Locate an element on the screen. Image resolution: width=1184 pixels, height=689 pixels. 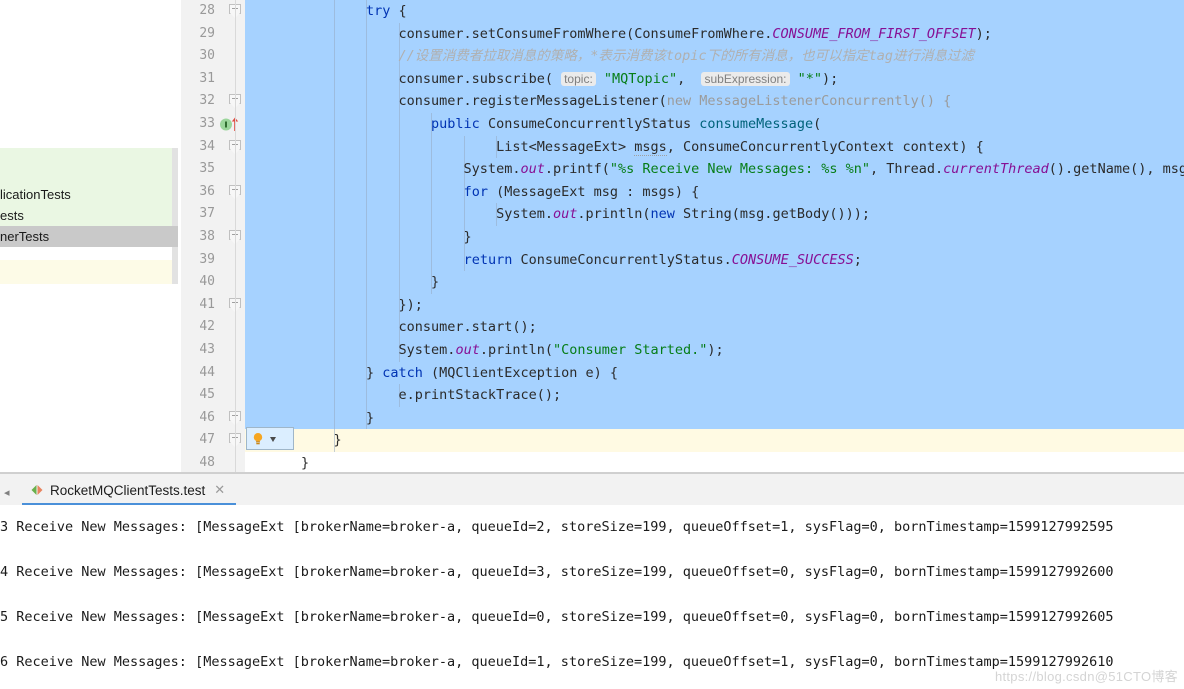
intention-bulb-widget is located at coordinates (270, 438).